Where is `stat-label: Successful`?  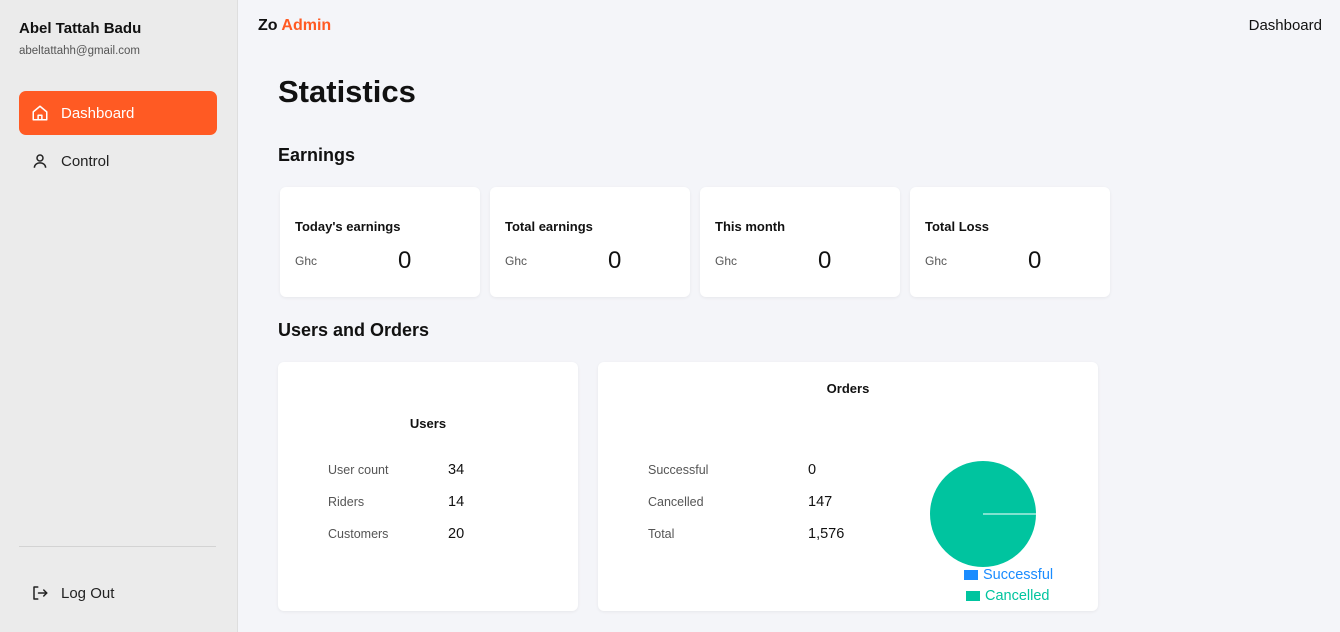 stat-label: Successful is located at coordinates (678, 470).